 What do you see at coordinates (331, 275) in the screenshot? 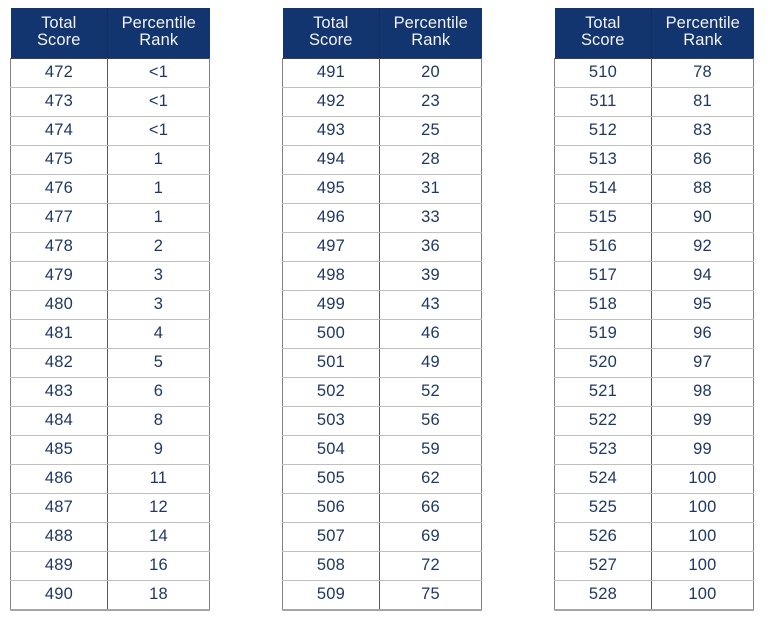
I see `cell-total-score: 498` at bounding box center [331, 275].